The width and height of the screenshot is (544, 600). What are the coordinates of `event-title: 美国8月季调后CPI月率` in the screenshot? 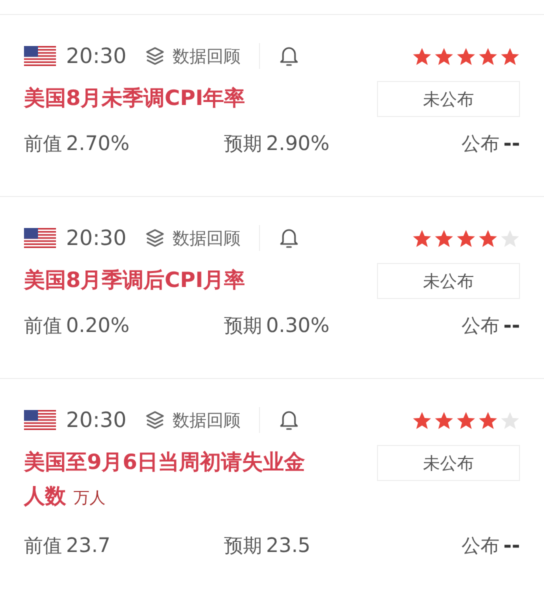 It's located at (135, 280).